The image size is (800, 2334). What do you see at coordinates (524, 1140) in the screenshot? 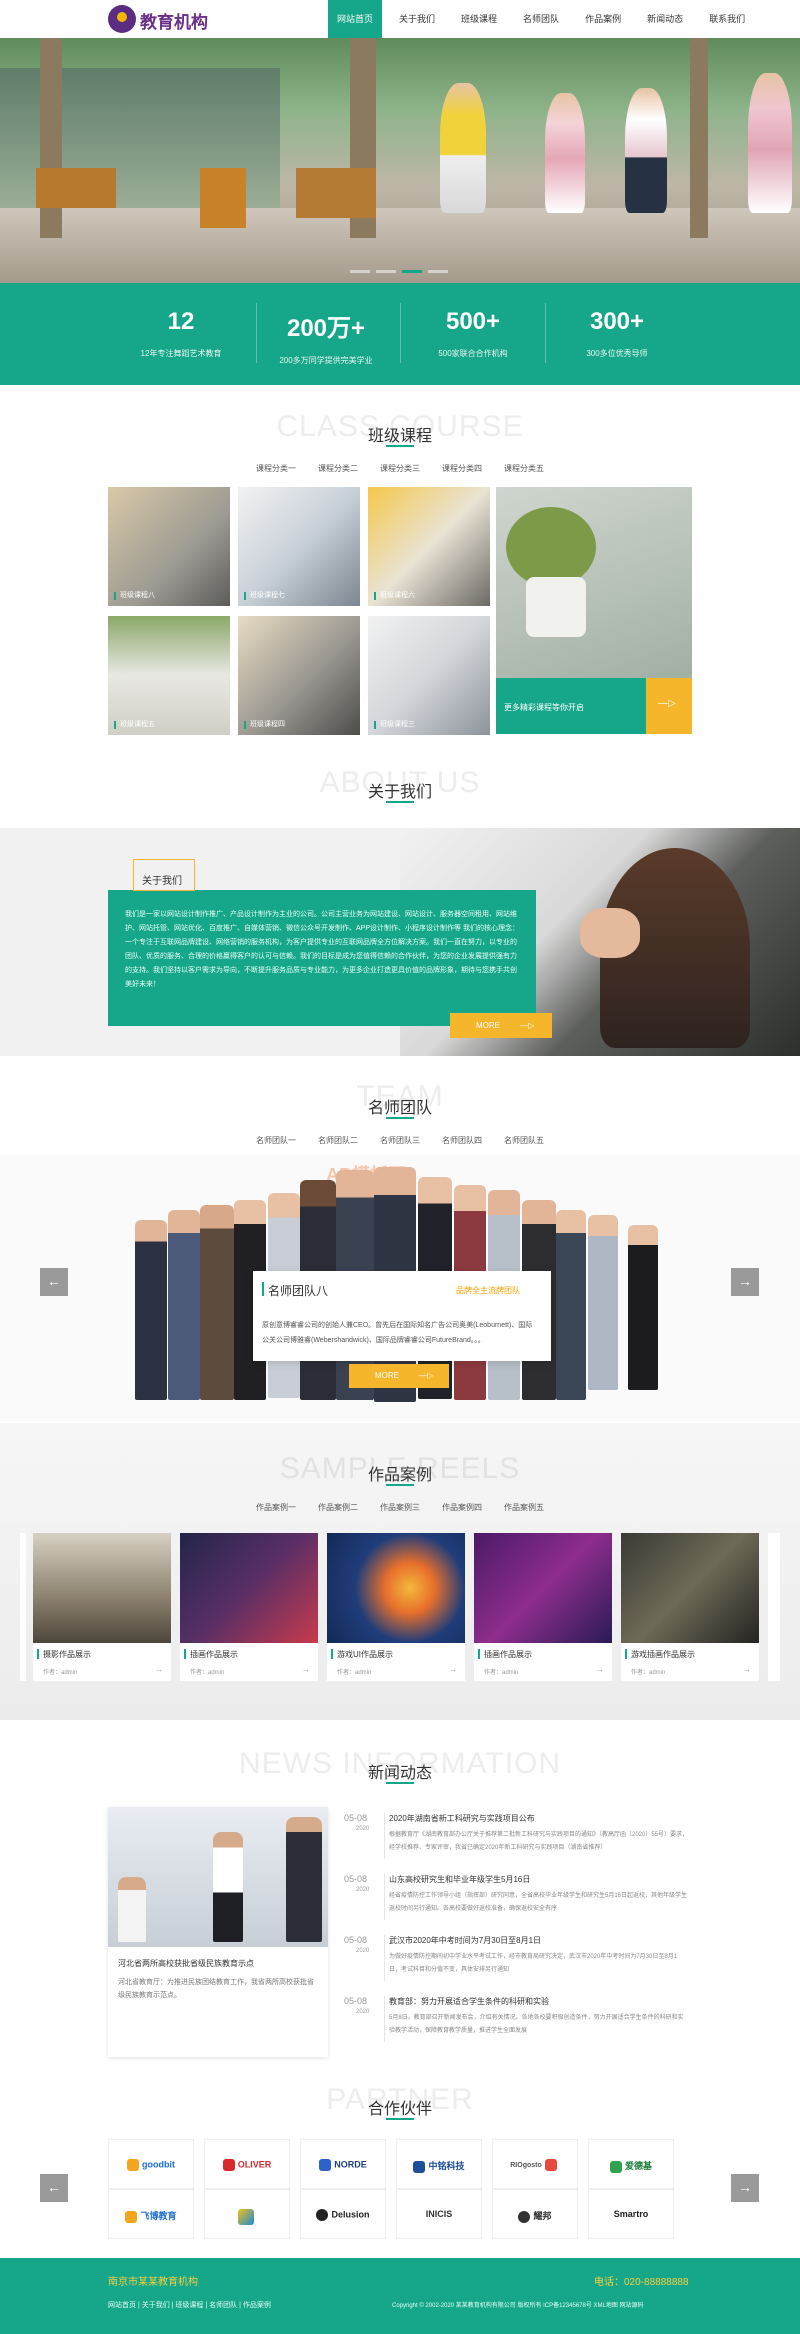
I see `tab-team-5: 名师团队五` at bounding box center [524, 1140].